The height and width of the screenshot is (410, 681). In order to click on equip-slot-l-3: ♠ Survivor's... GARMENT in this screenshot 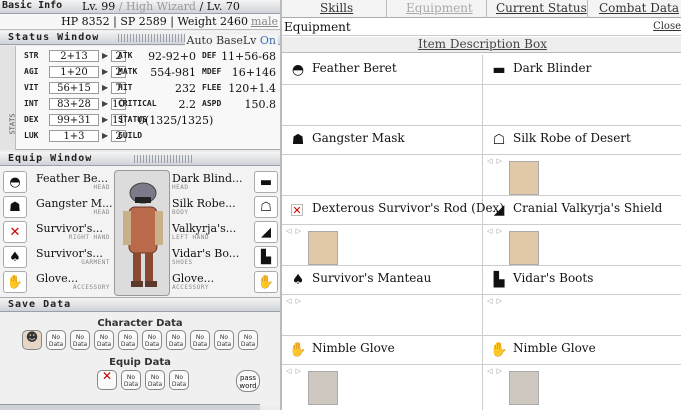, I will do `click(56, 257)`.